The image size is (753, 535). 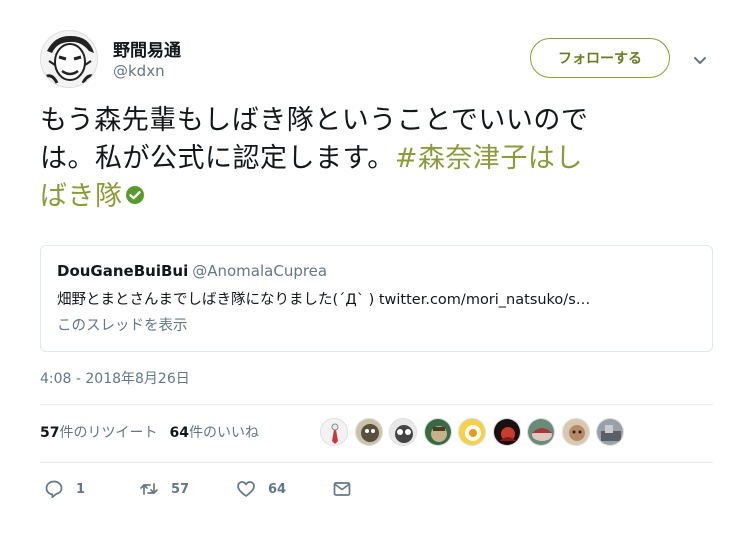 What do you see at coordinates (277, 489) in the screenshot?
I see `like-count: 64` at bounding box center [277, 489].